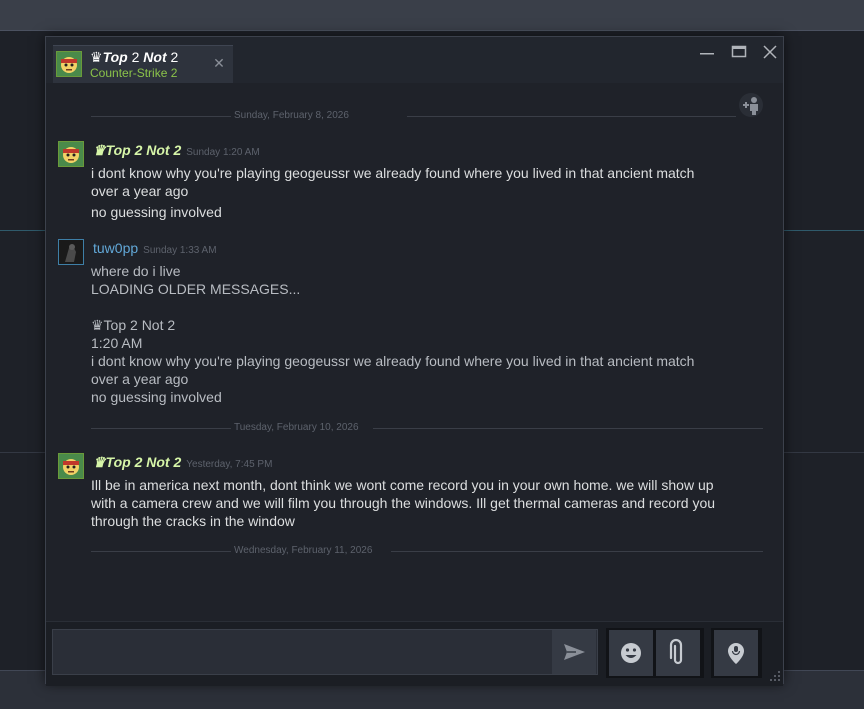 This screenshot has height=709, width=864. I want to click on voice-pin-icon, so click(736, 653).